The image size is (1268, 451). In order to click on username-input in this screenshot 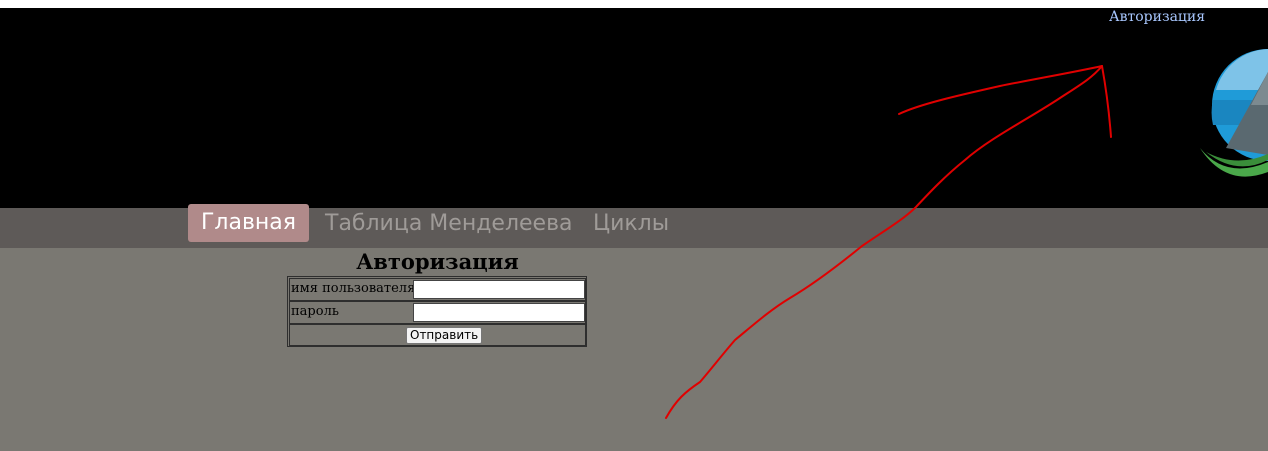, I will do `click(499, 289)`.